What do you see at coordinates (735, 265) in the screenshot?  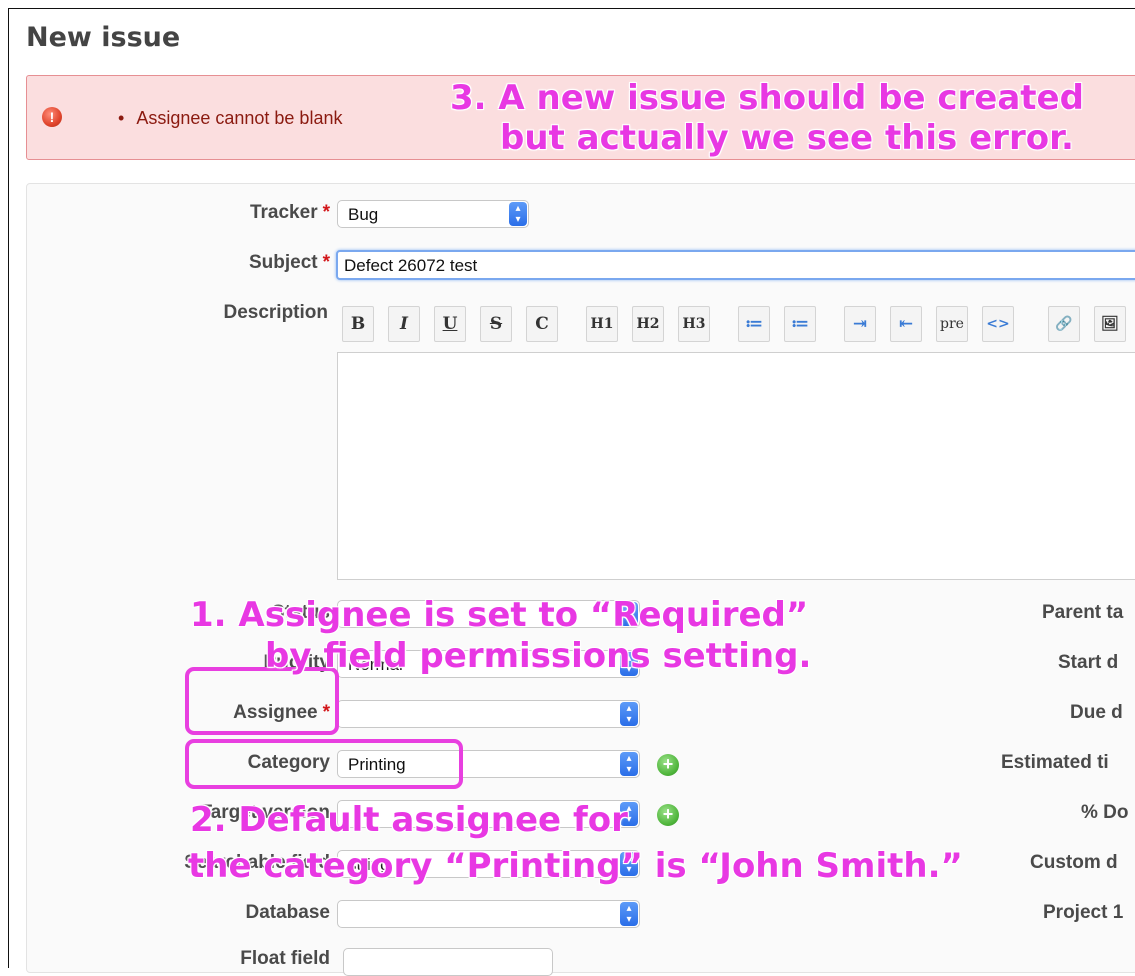 I see `subject-input: Defect 26072 test` at bounding box center [735, 265].